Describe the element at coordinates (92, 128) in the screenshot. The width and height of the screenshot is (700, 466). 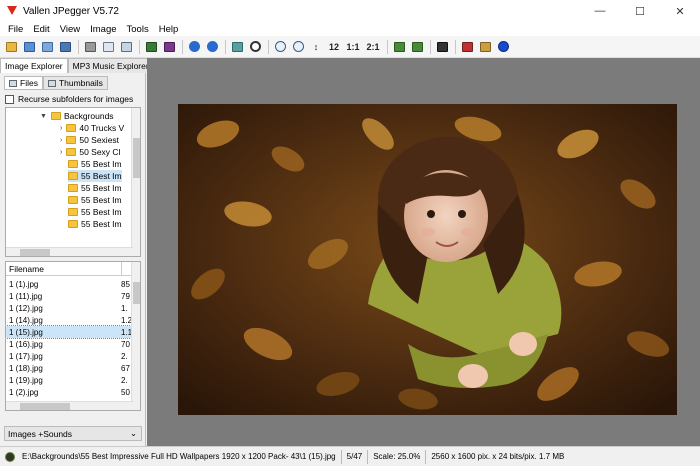
I see `tree-item: › 40 Trucks V` at that location.